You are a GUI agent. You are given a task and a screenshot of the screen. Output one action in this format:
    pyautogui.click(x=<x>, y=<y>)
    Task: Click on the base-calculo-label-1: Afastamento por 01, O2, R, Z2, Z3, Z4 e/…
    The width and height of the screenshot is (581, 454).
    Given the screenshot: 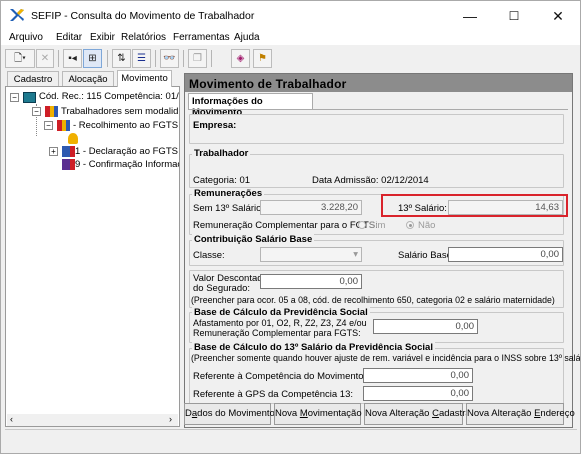 What is the action you would take?
    pyautogui.click(x=280, y=323)
    